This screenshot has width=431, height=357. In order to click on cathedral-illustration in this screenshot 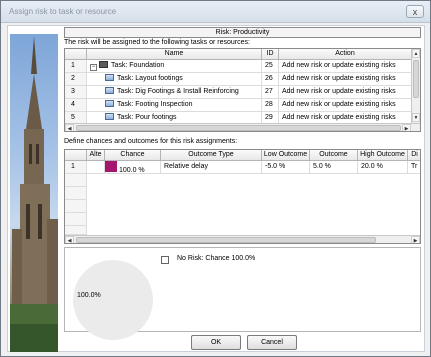, I will do `click(34, 194)`.